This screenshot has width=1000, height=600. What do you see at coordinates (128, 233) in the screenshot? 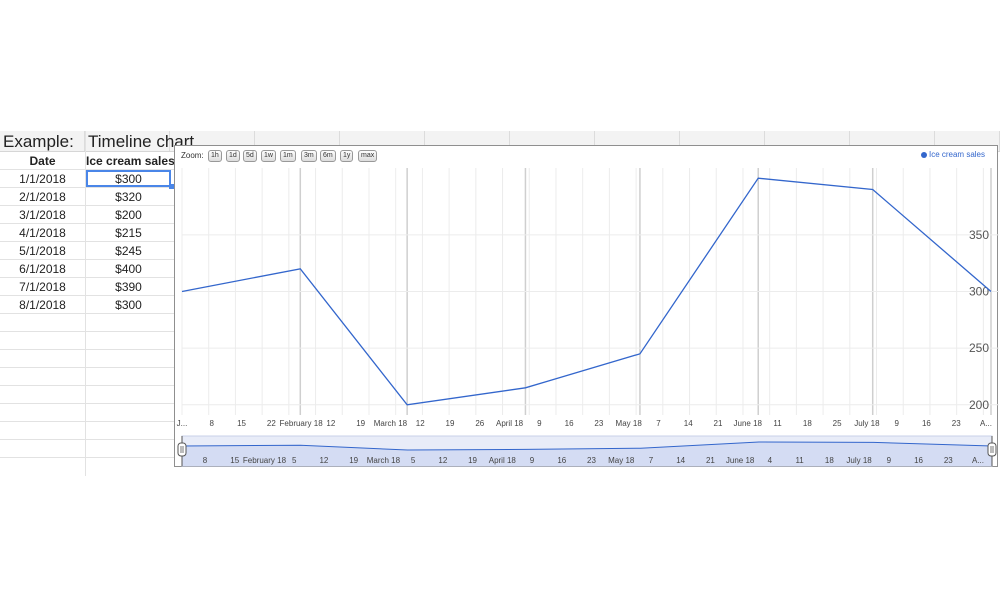
I see `sales-cell: $215` at bounding box center [128, 233].